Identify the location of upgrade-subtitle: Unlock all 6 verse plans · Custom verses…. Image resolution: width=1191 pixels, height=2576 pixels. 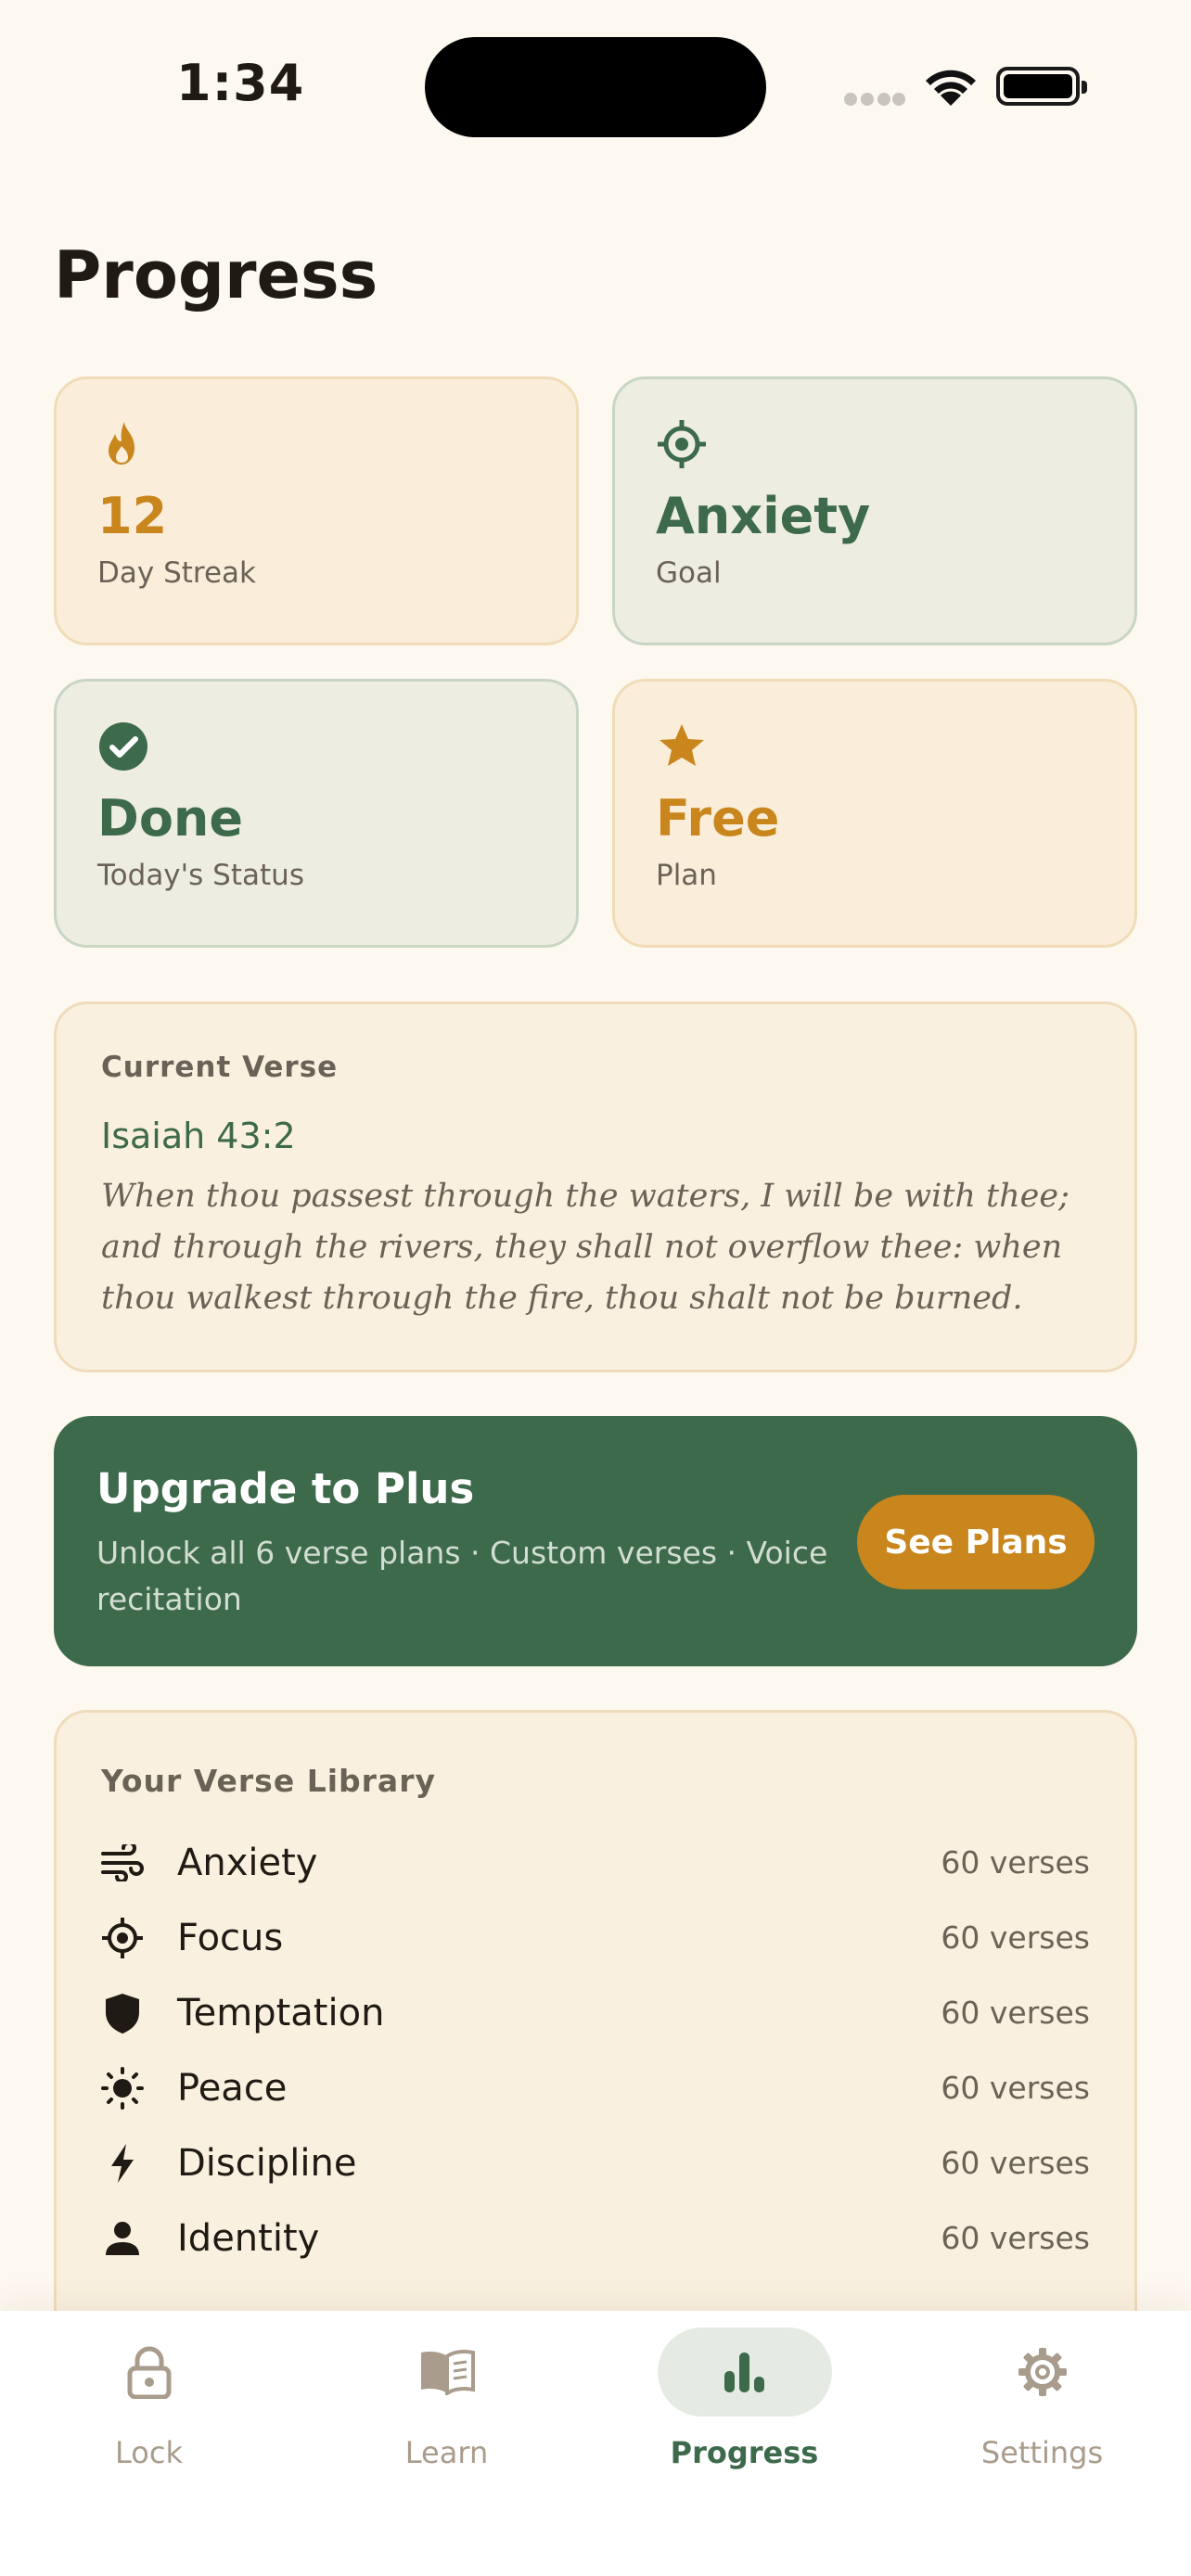
(462, 1576).